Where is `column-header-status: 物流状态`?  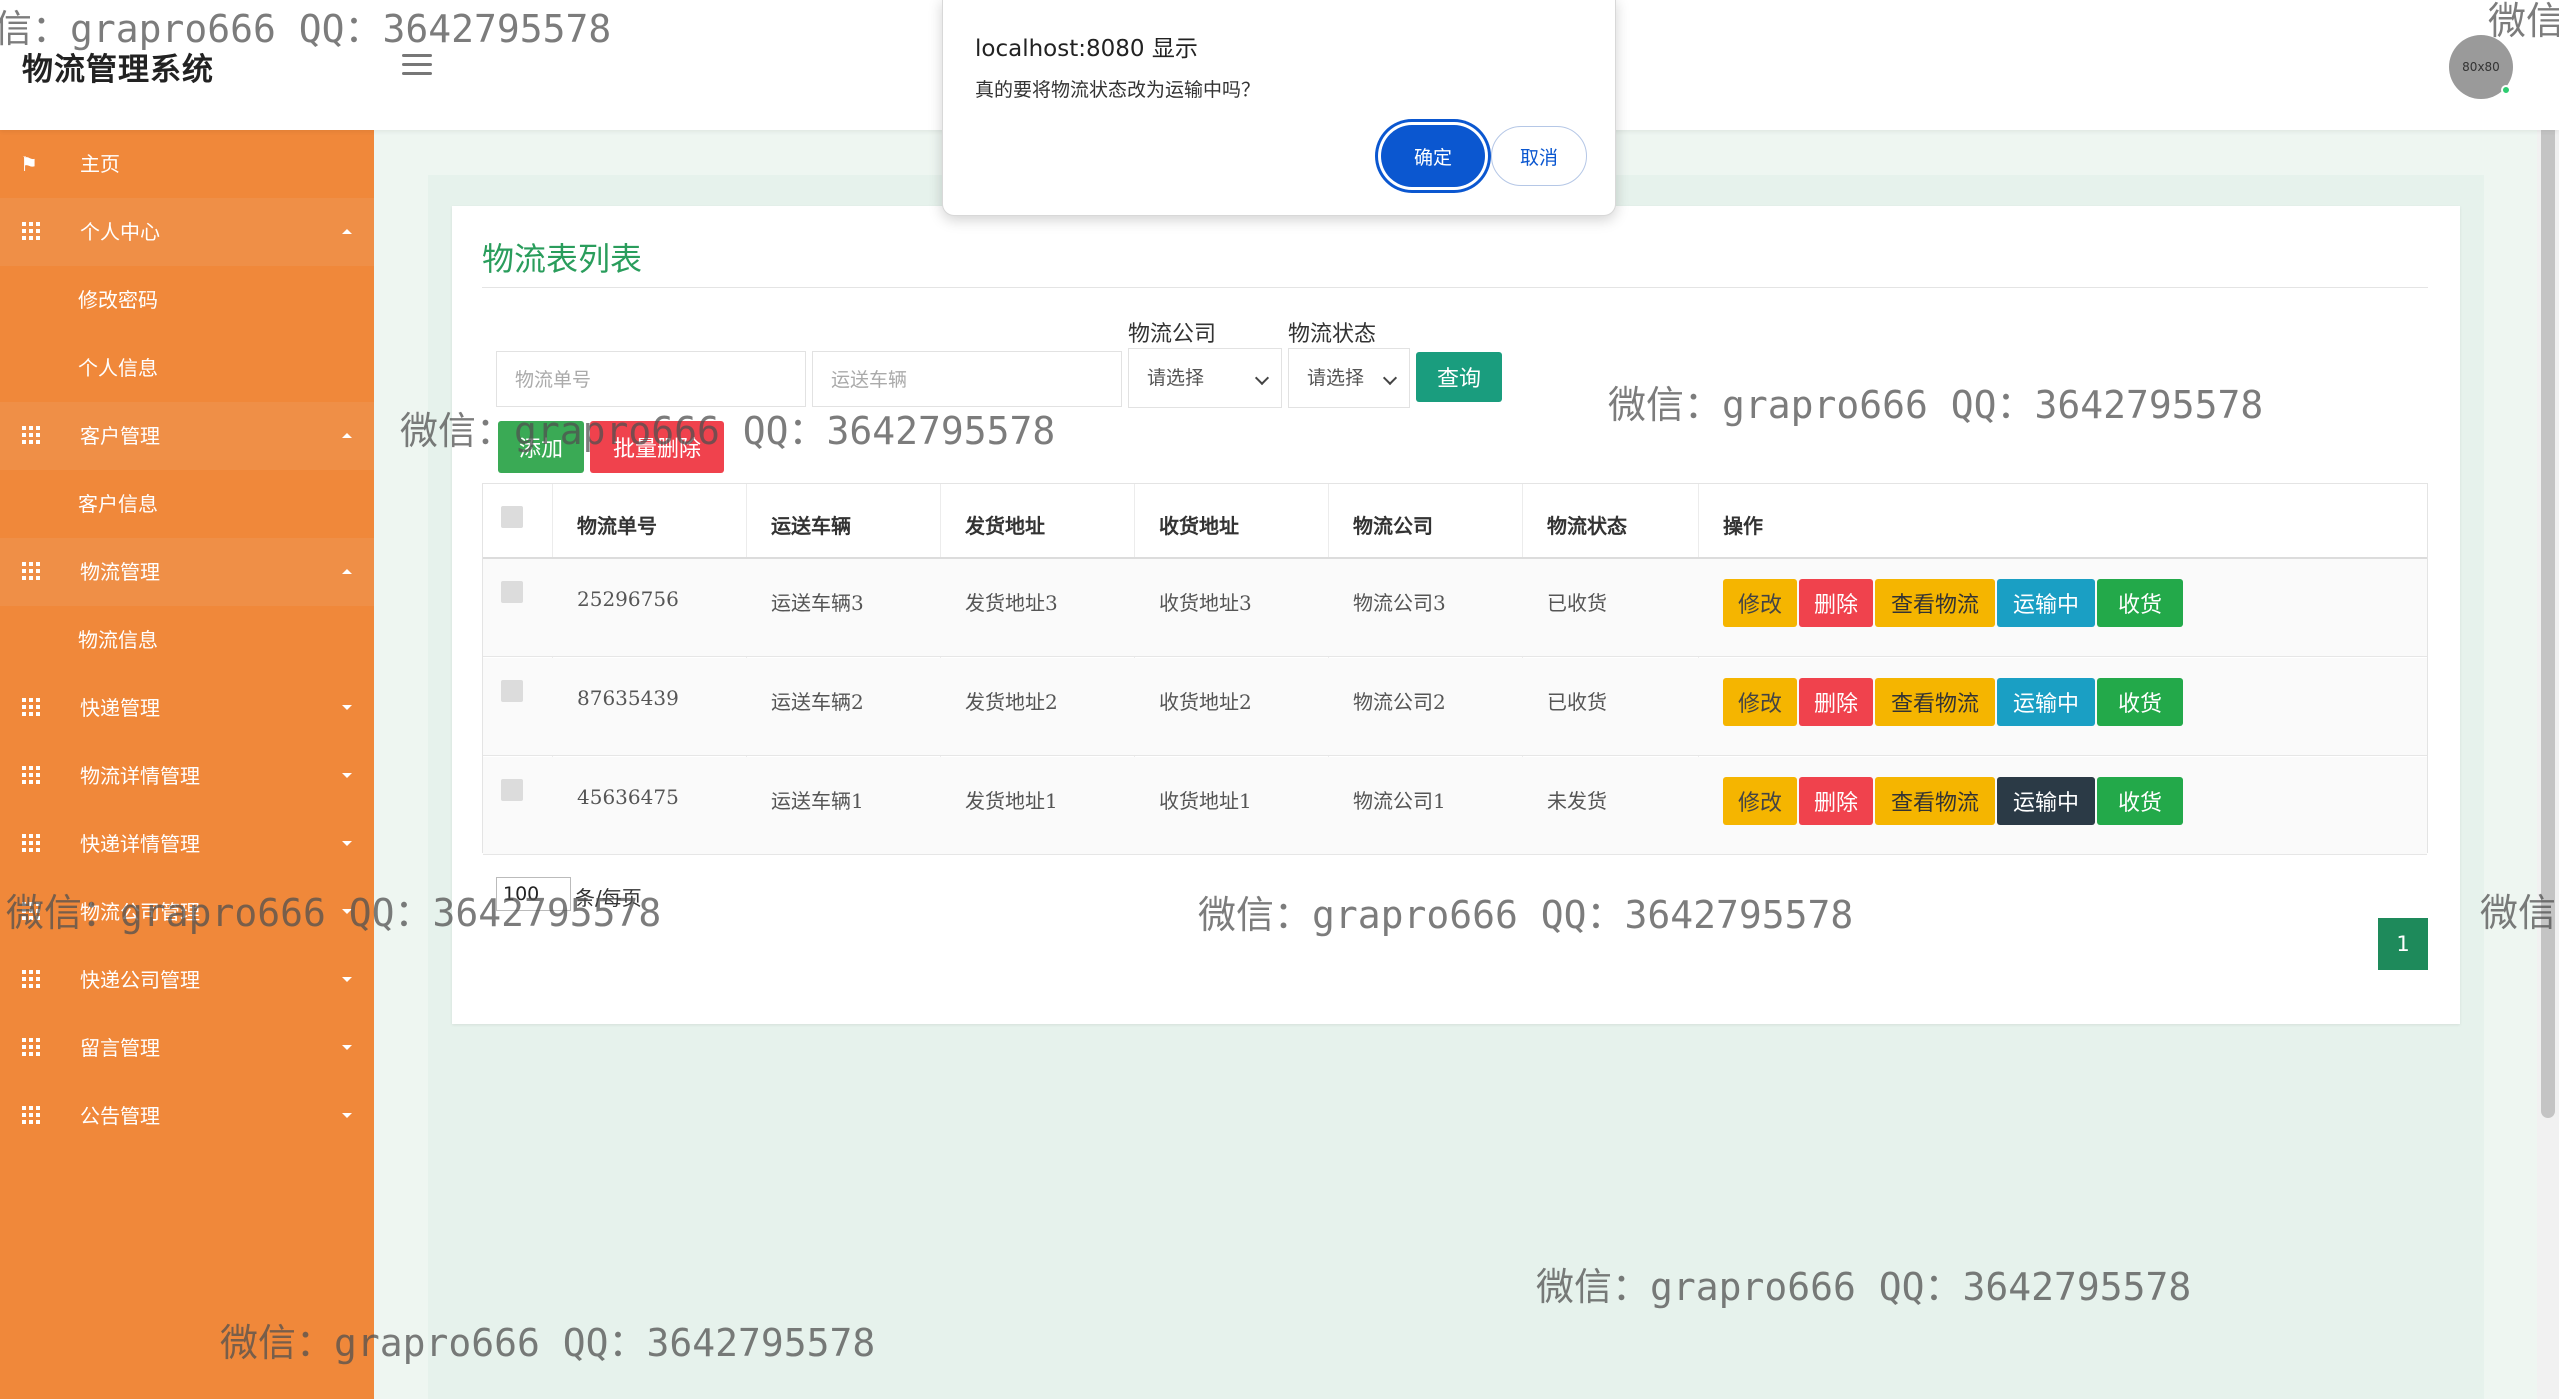 column-header-status: 物流状态 is located at coordinates (1587, 524).